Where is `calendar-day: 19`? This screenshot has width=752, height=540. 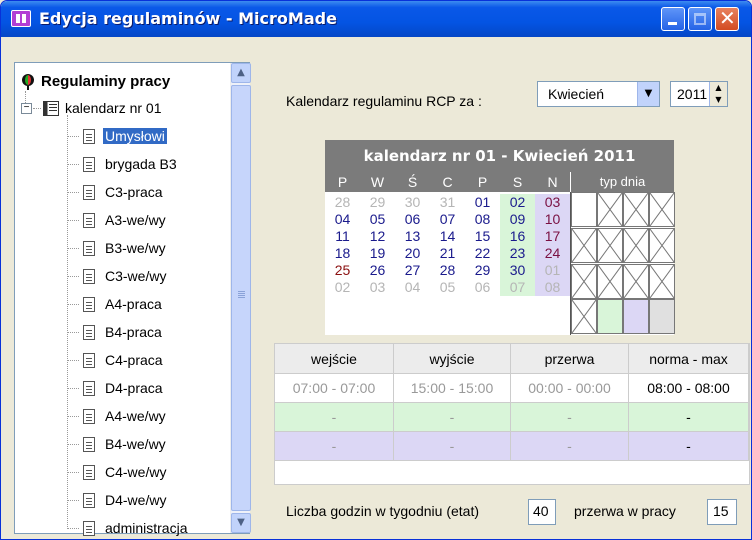 calendar-day: 19 is located at coordinates (377, 253).